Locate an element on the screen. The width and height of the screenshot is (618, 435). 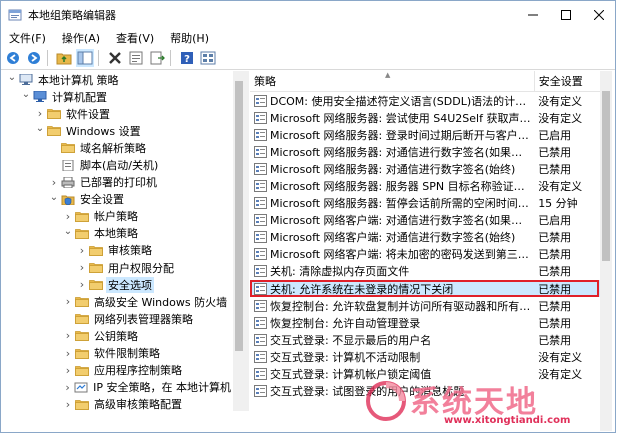
toolbar-separator is located at coordinates (47, 58).